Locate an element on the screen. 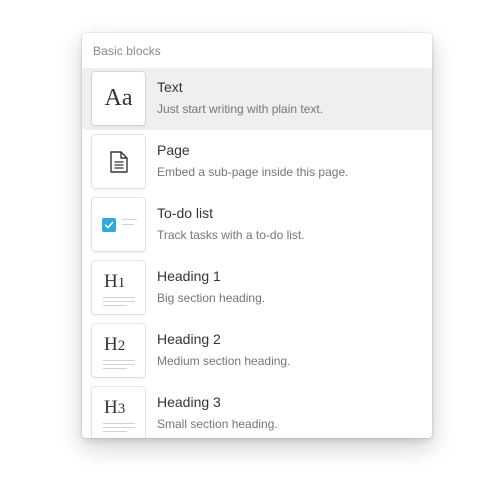 Image resolution: width=500 pixels, height=500 pixels. menu-item-page: Page Embed a sub-page inside this page. is located at coordinates (257, 162).